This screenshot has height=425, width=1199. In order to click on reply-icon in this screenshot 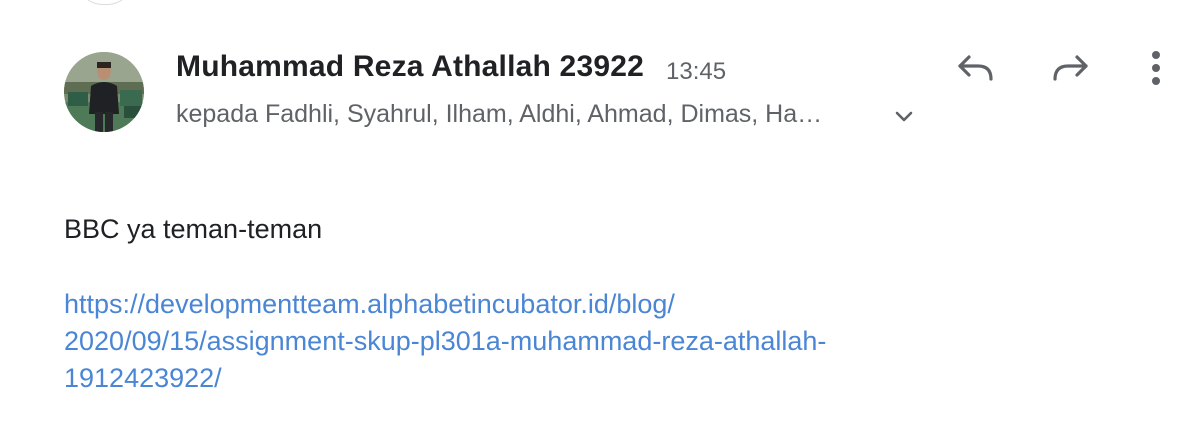, I will do `click(975, 68)`.